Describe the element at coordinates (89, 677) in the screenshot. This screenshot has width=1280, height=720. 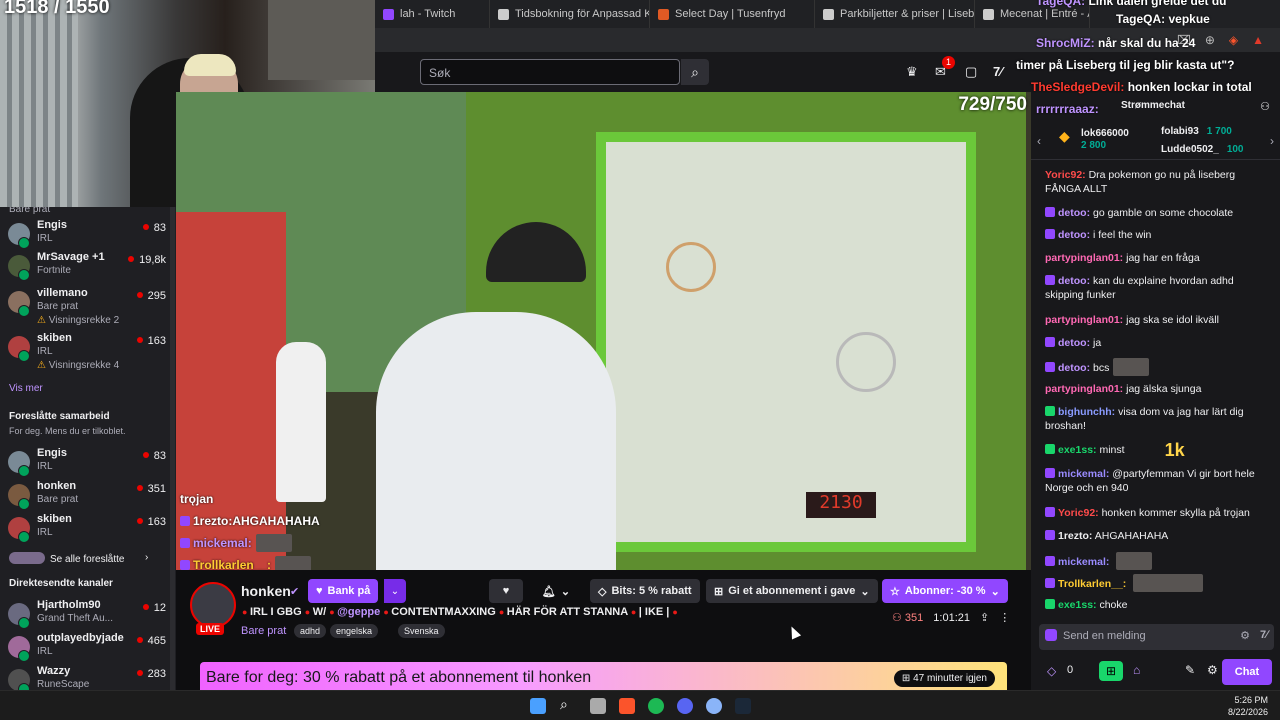
I see `sidebar-channel-wazzy: Wazzy RuneScape 283` at that location.